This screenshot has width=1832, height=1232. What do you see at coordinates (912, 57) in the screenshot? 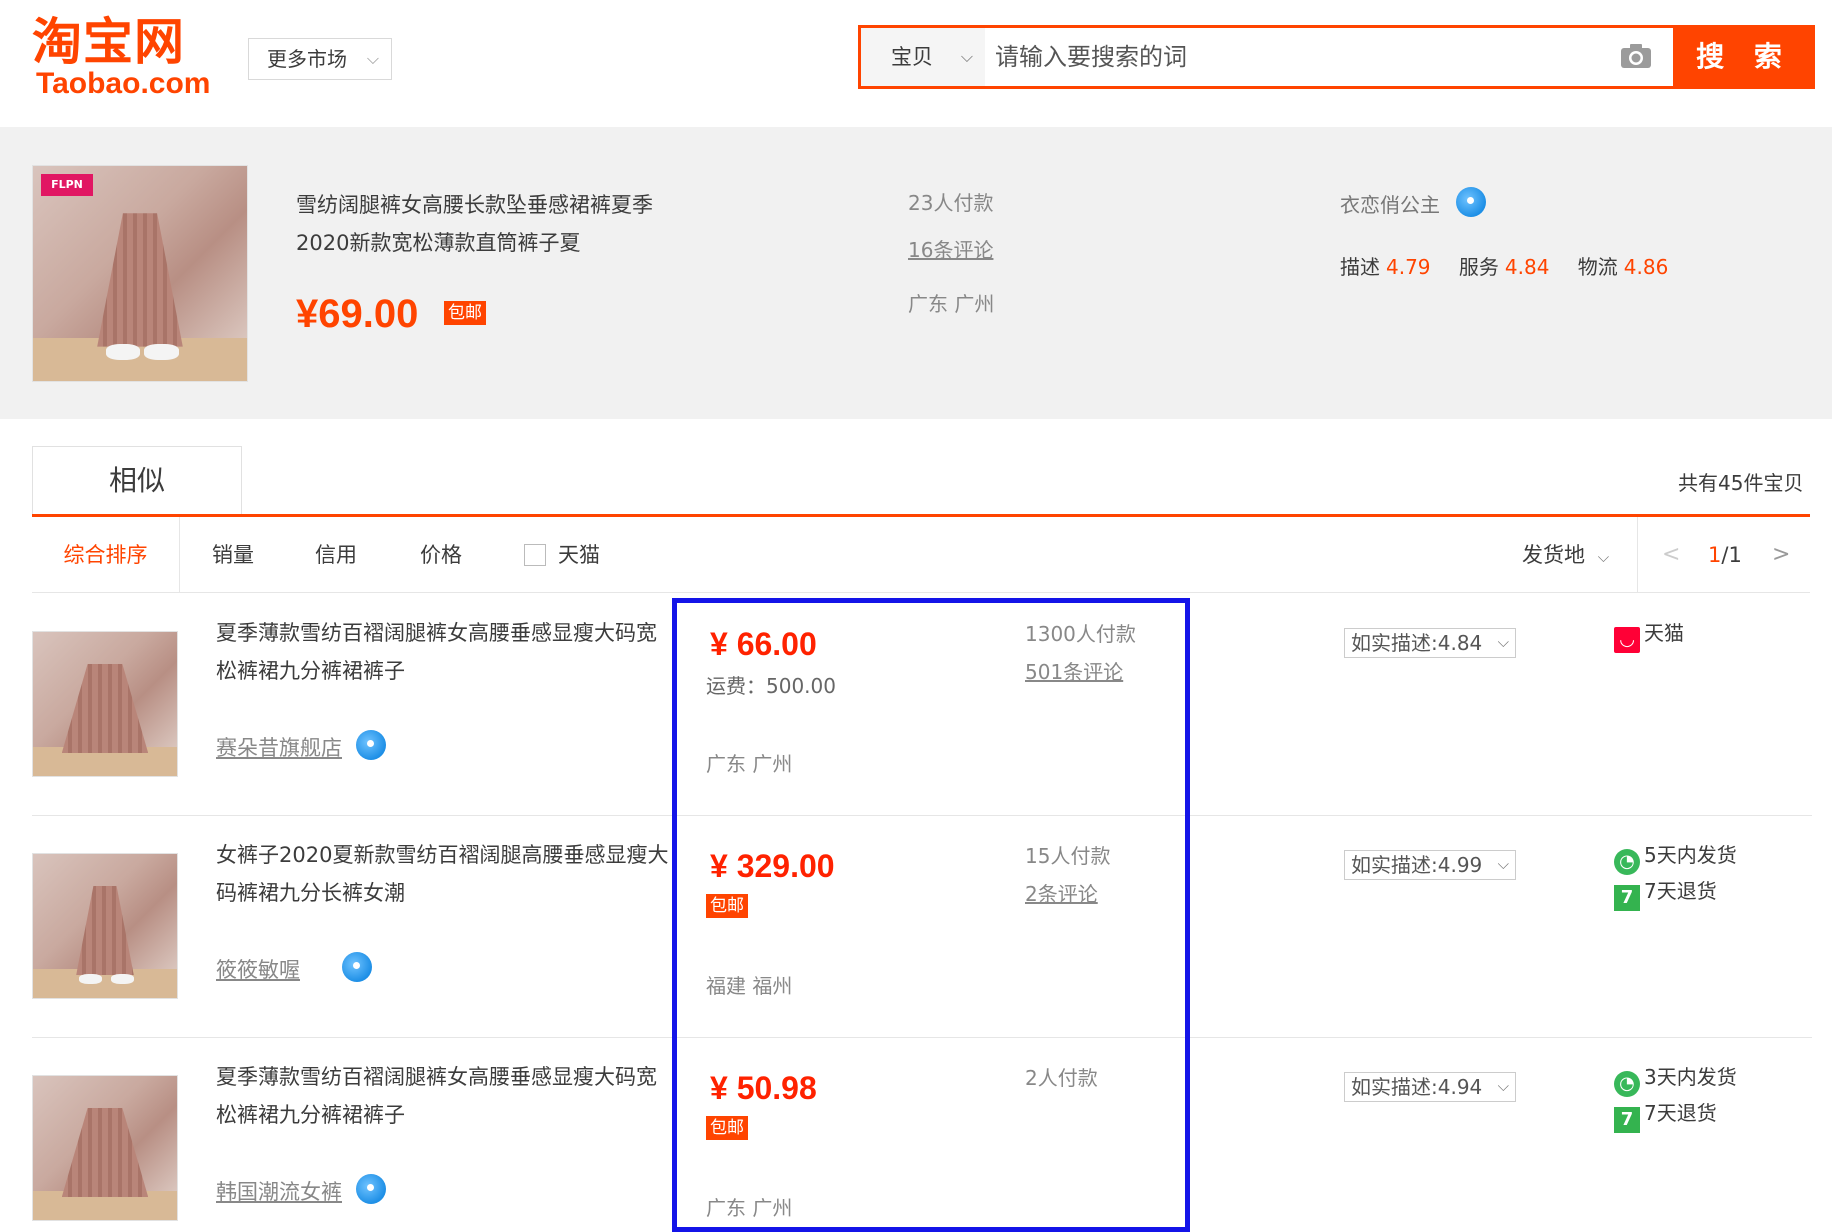
I see `search-category-label: 宝贝` at bounding box center [912, 57].